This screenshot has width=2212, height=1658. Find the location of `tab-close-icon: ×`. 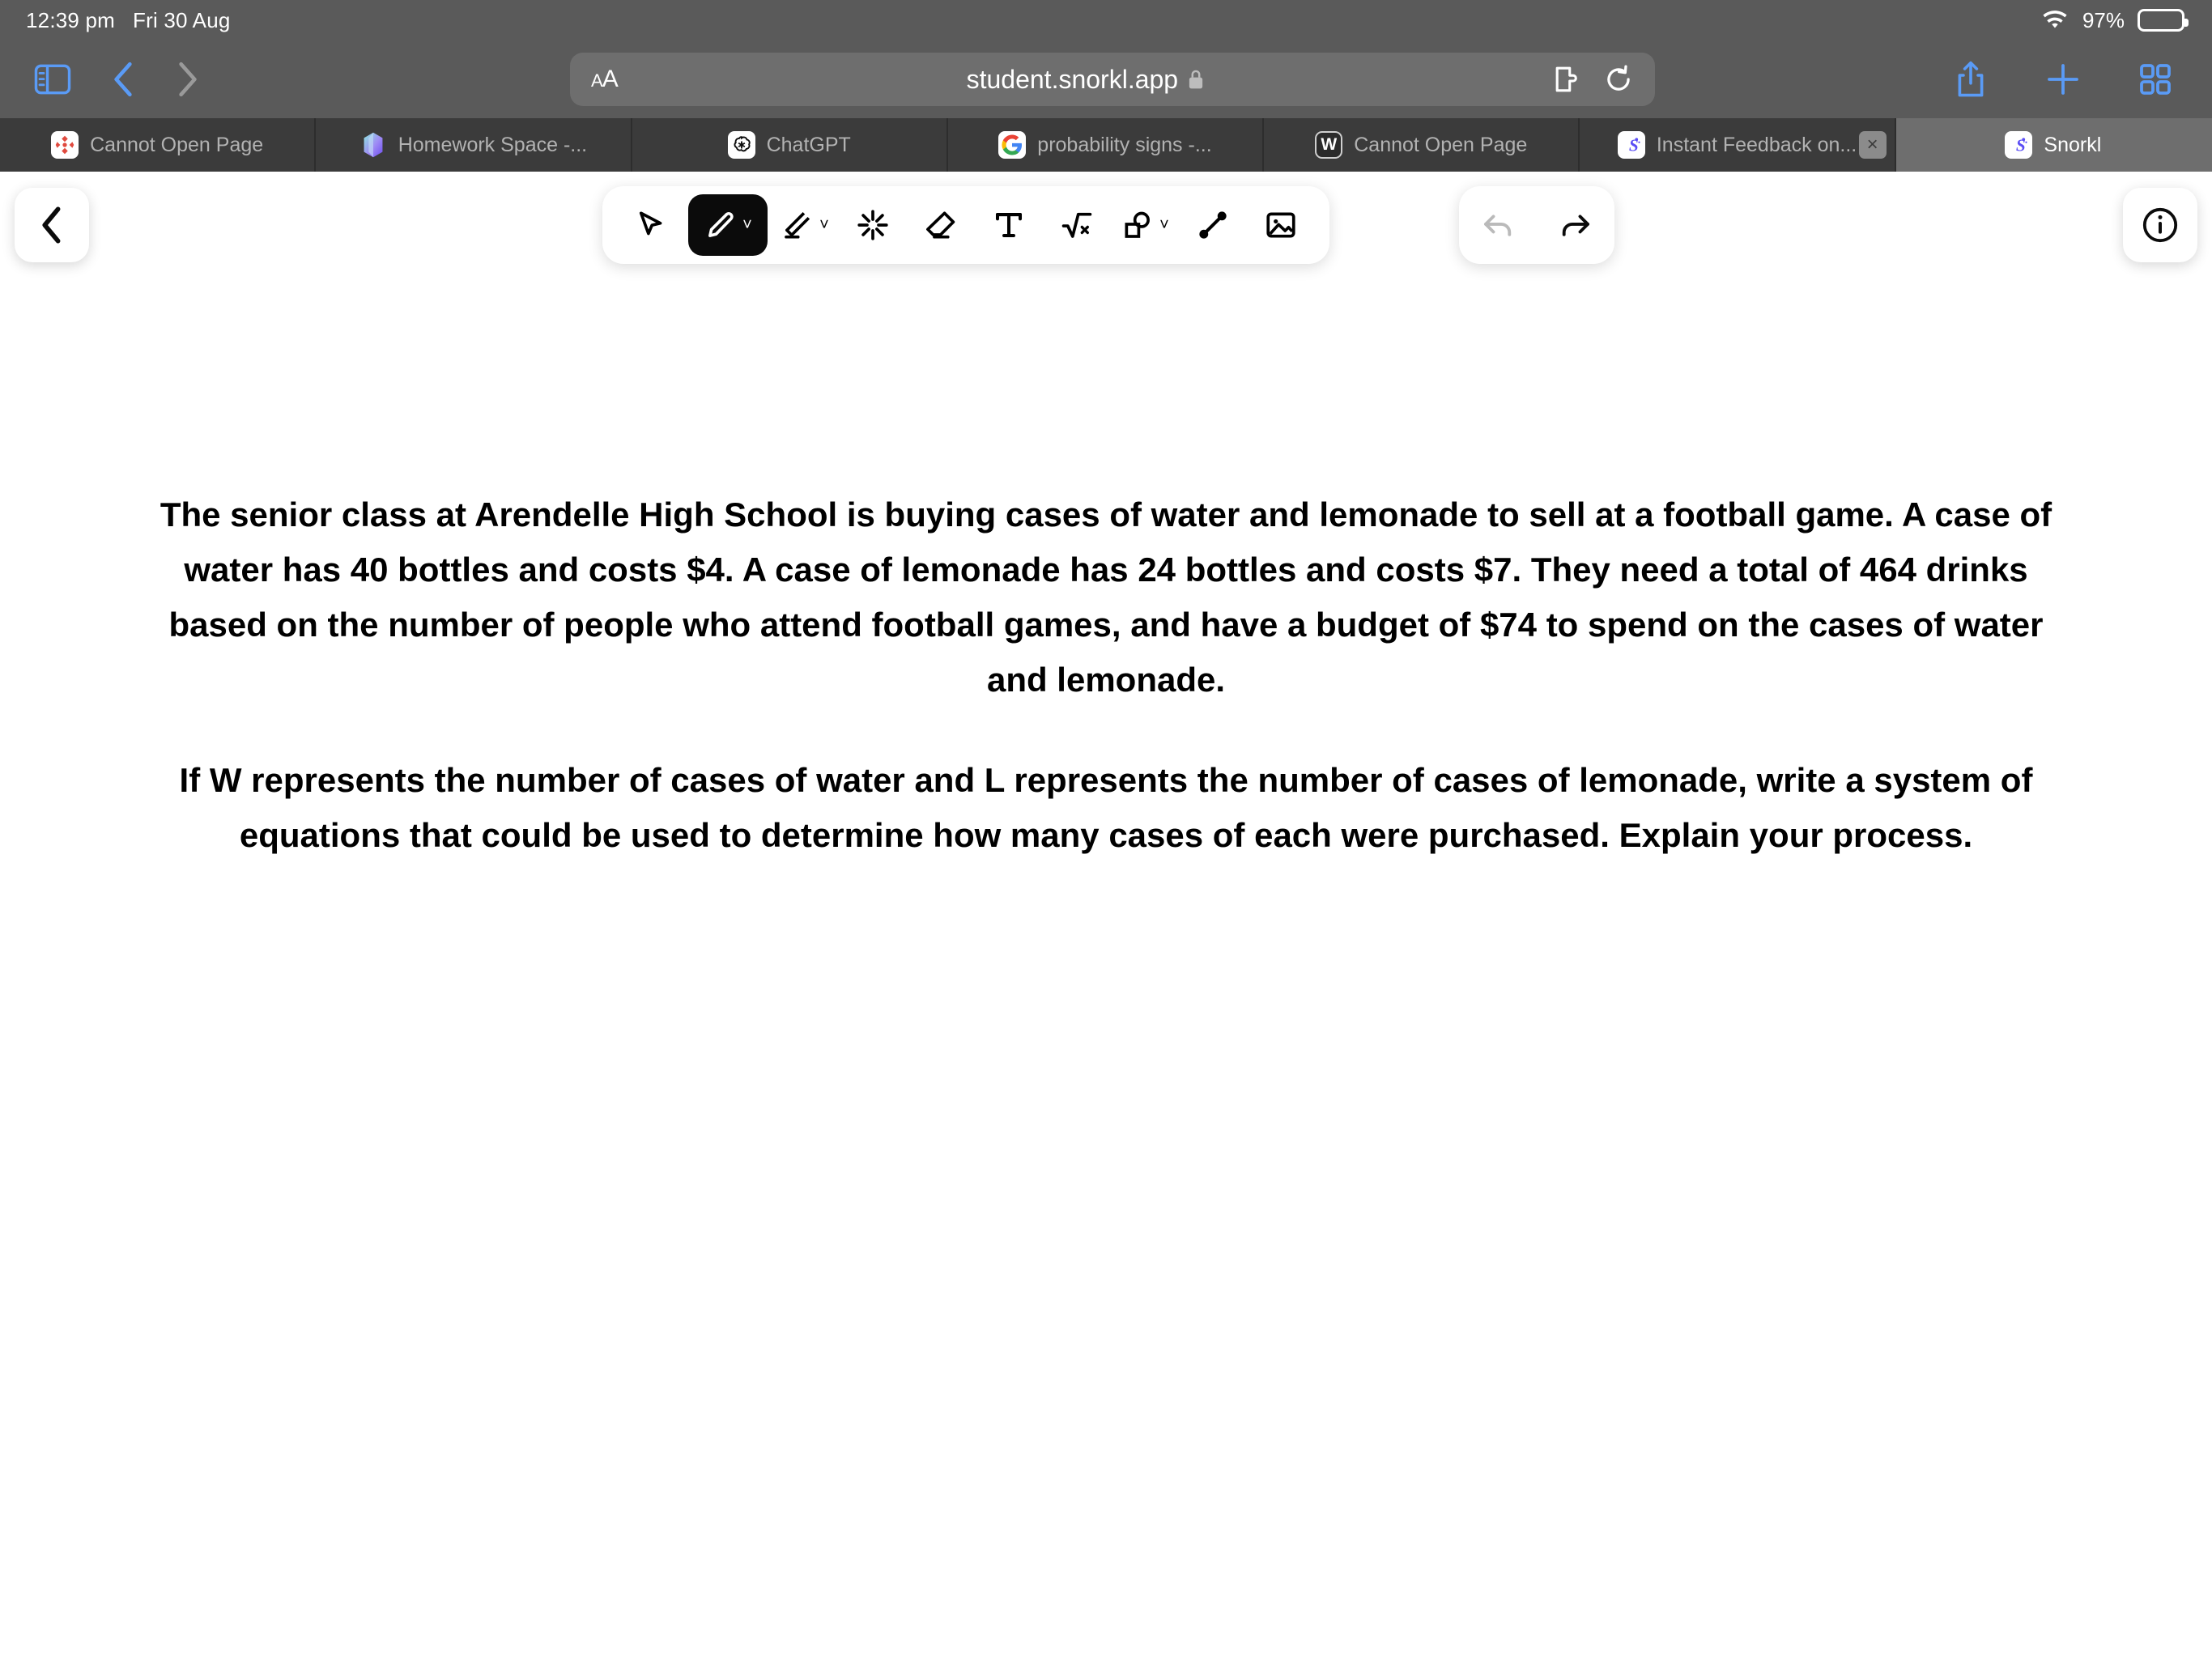

tab-close-icon: × is located at coordinates (1873, 145).